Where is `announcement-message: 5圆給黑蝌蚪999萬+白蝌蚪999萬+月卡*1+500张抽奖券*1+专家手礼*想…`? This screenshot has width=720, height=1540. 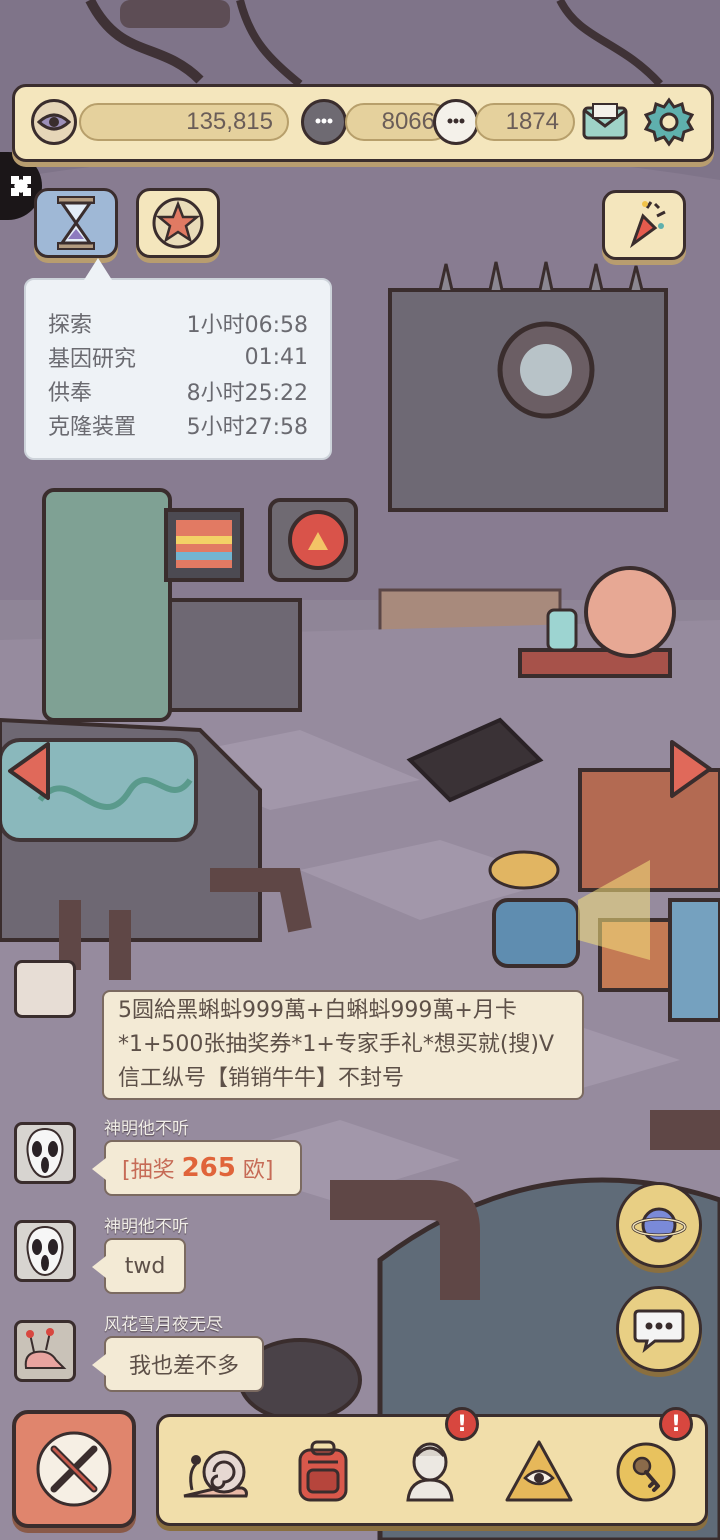
announcement-message: 5圆給黑蝌蚪999萬+白蝌蚪999萬+月卡*1+500张抽奖券*1+专家手礼*想… is located at coordinates (343, 1045).